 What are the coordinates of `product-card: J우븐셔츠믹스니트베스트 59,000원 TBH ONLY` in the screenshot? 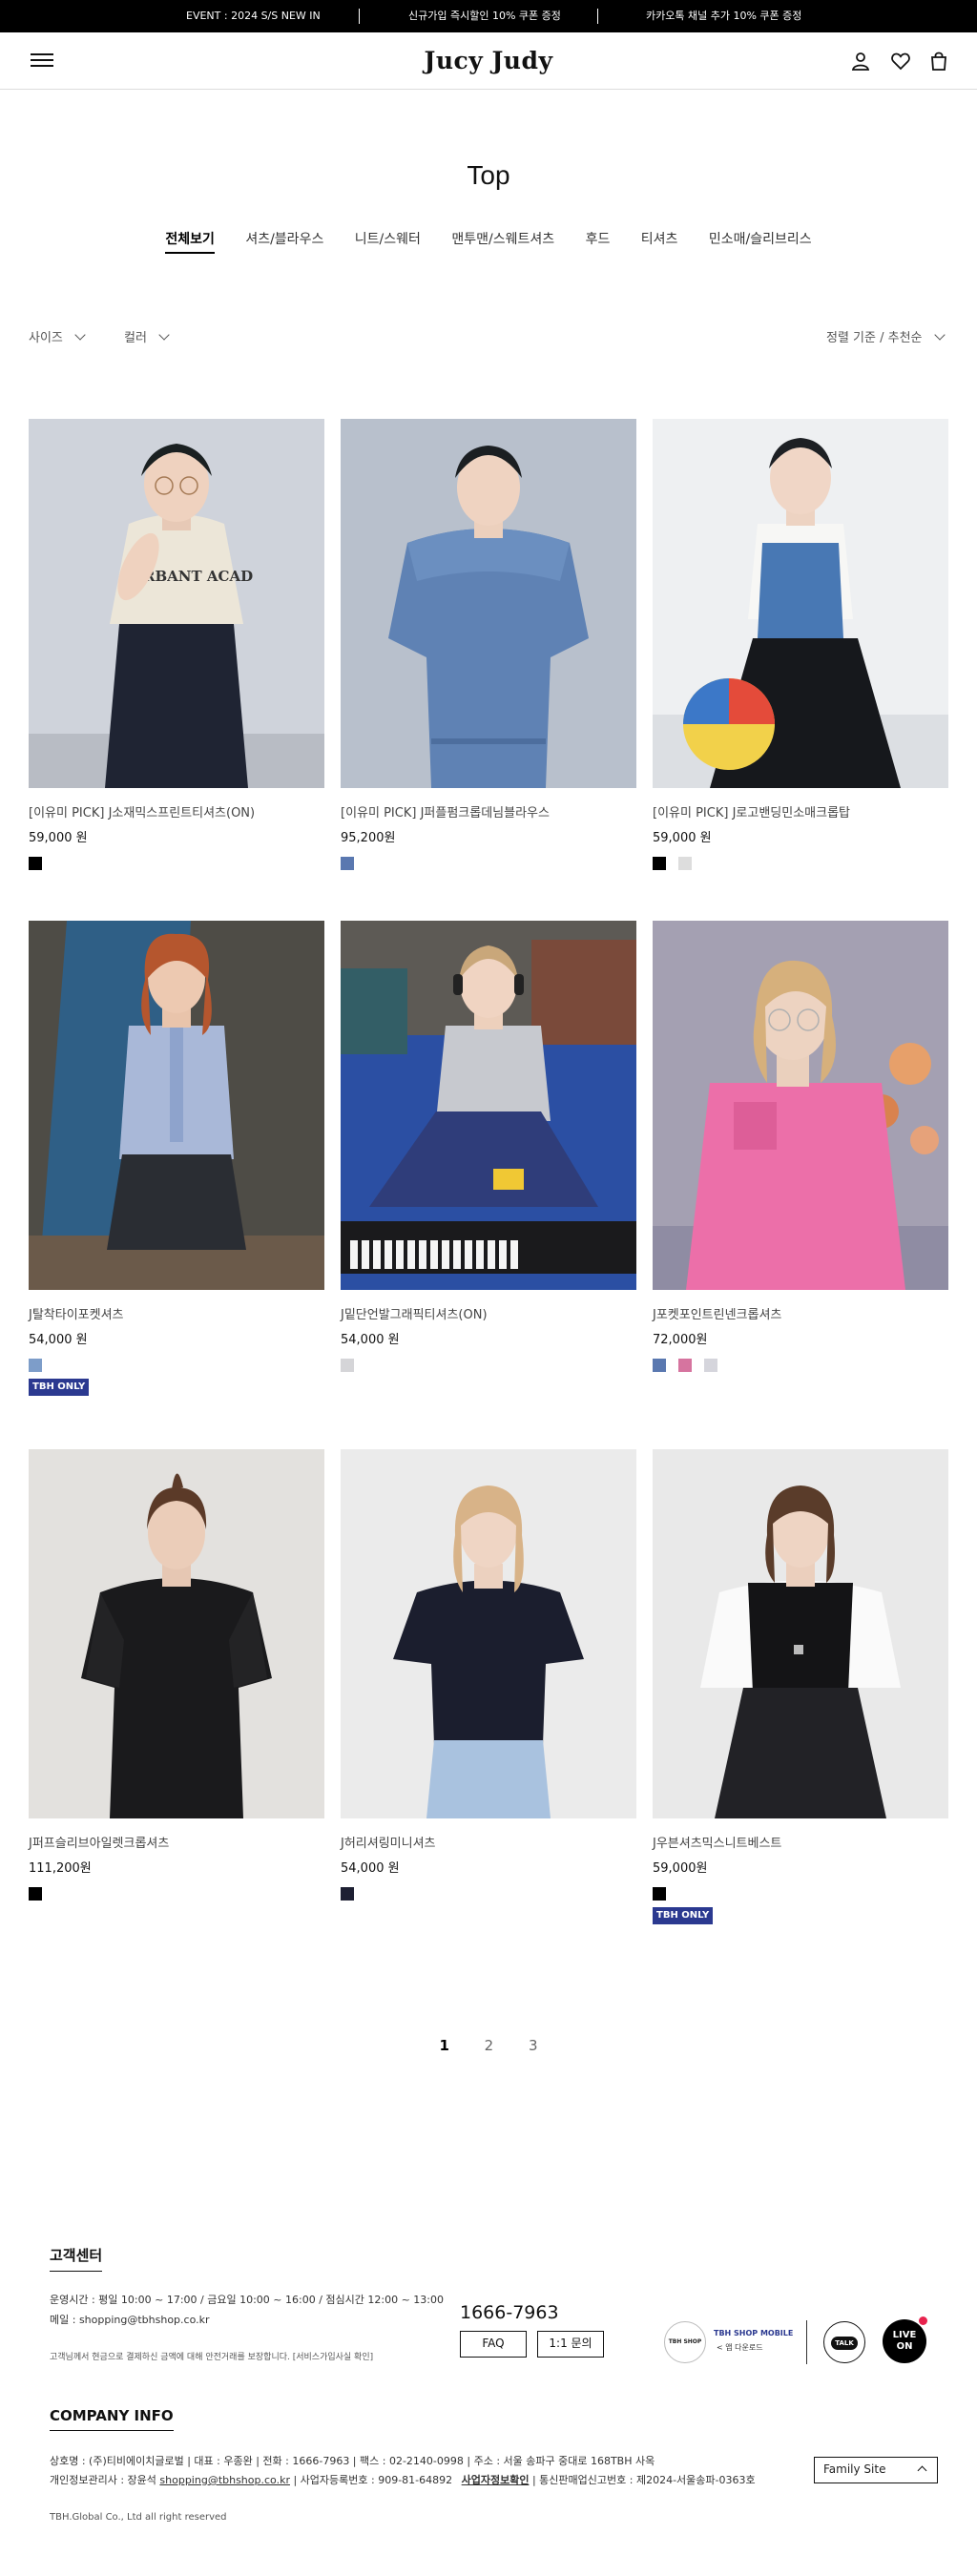 It's located at (800, 1686).